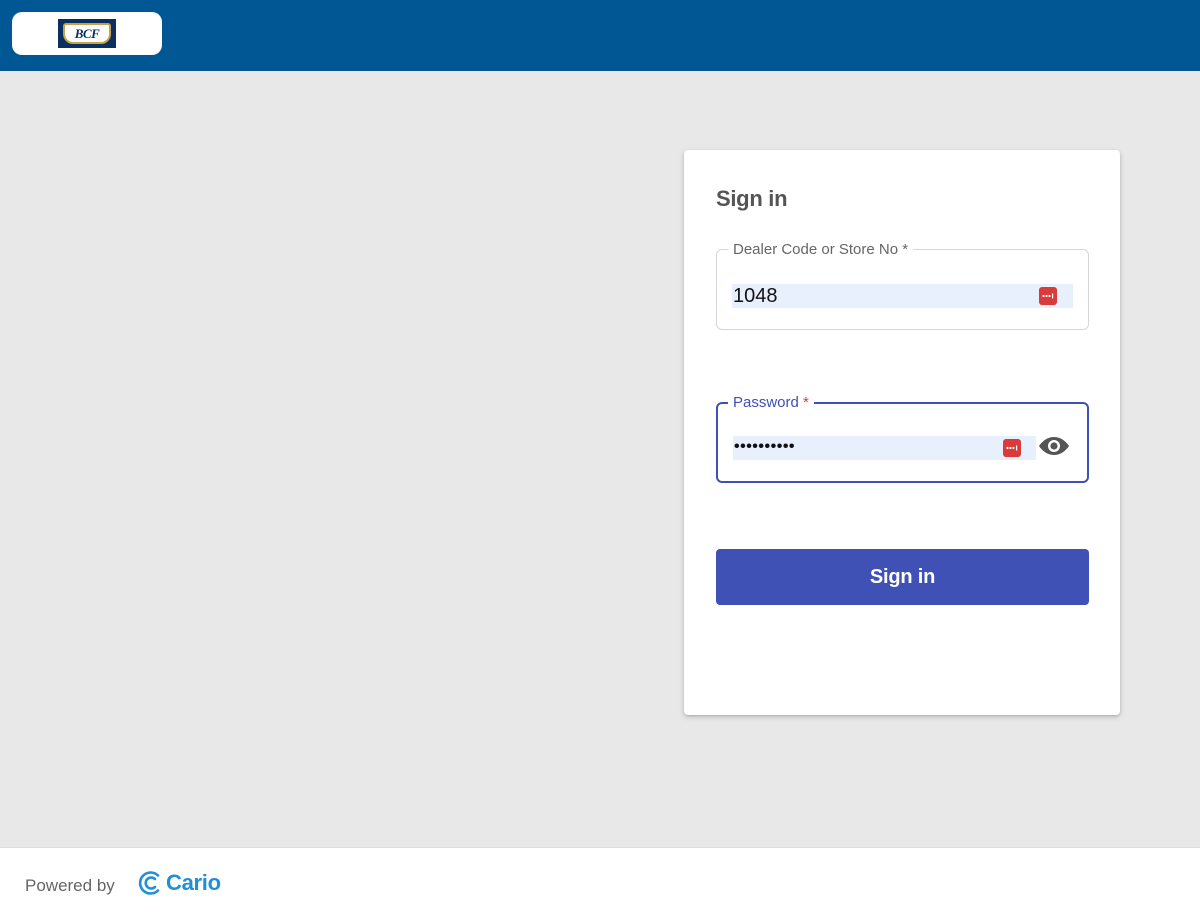 This screenshot has height=918, width=1200. I want to click on dealer-code-input-wrapper, so click(902, 296).